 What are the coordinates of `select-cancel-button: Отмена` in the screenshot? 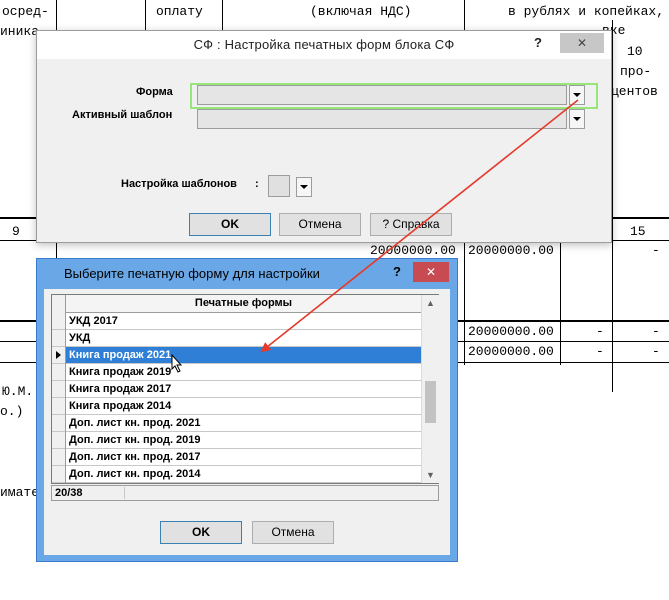 It's located at (293, 532).